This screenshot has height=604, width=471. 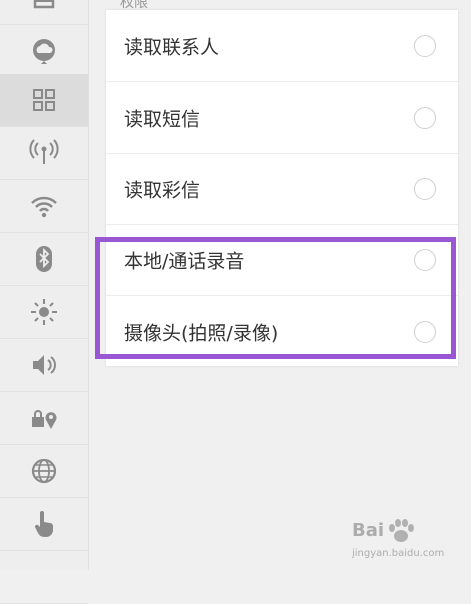 I want to click on touch-hand-icon, so click(x=43, y=524).